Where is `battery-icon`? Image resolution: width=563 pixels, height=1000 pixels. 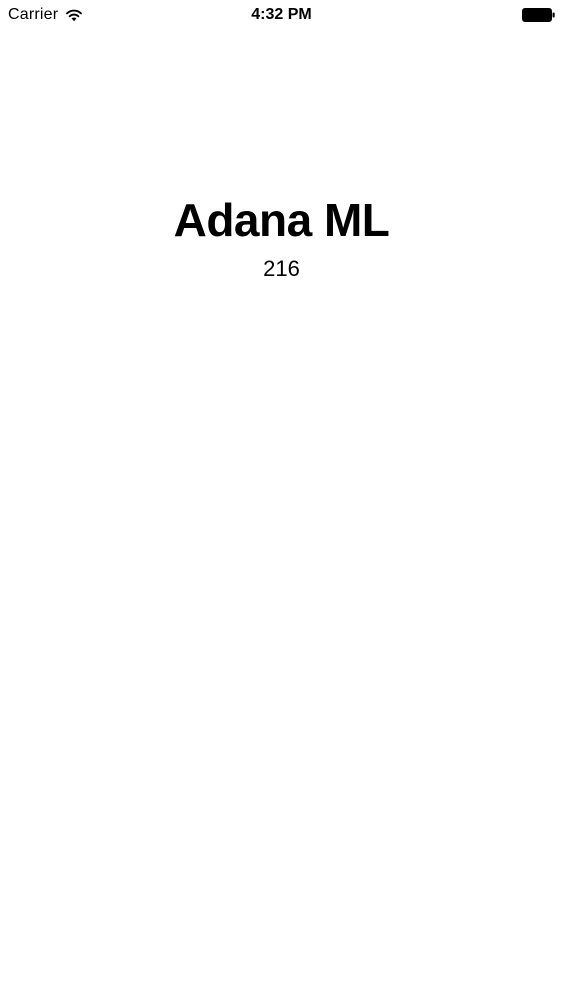 battery-icon is located at coordinates (538, 15).